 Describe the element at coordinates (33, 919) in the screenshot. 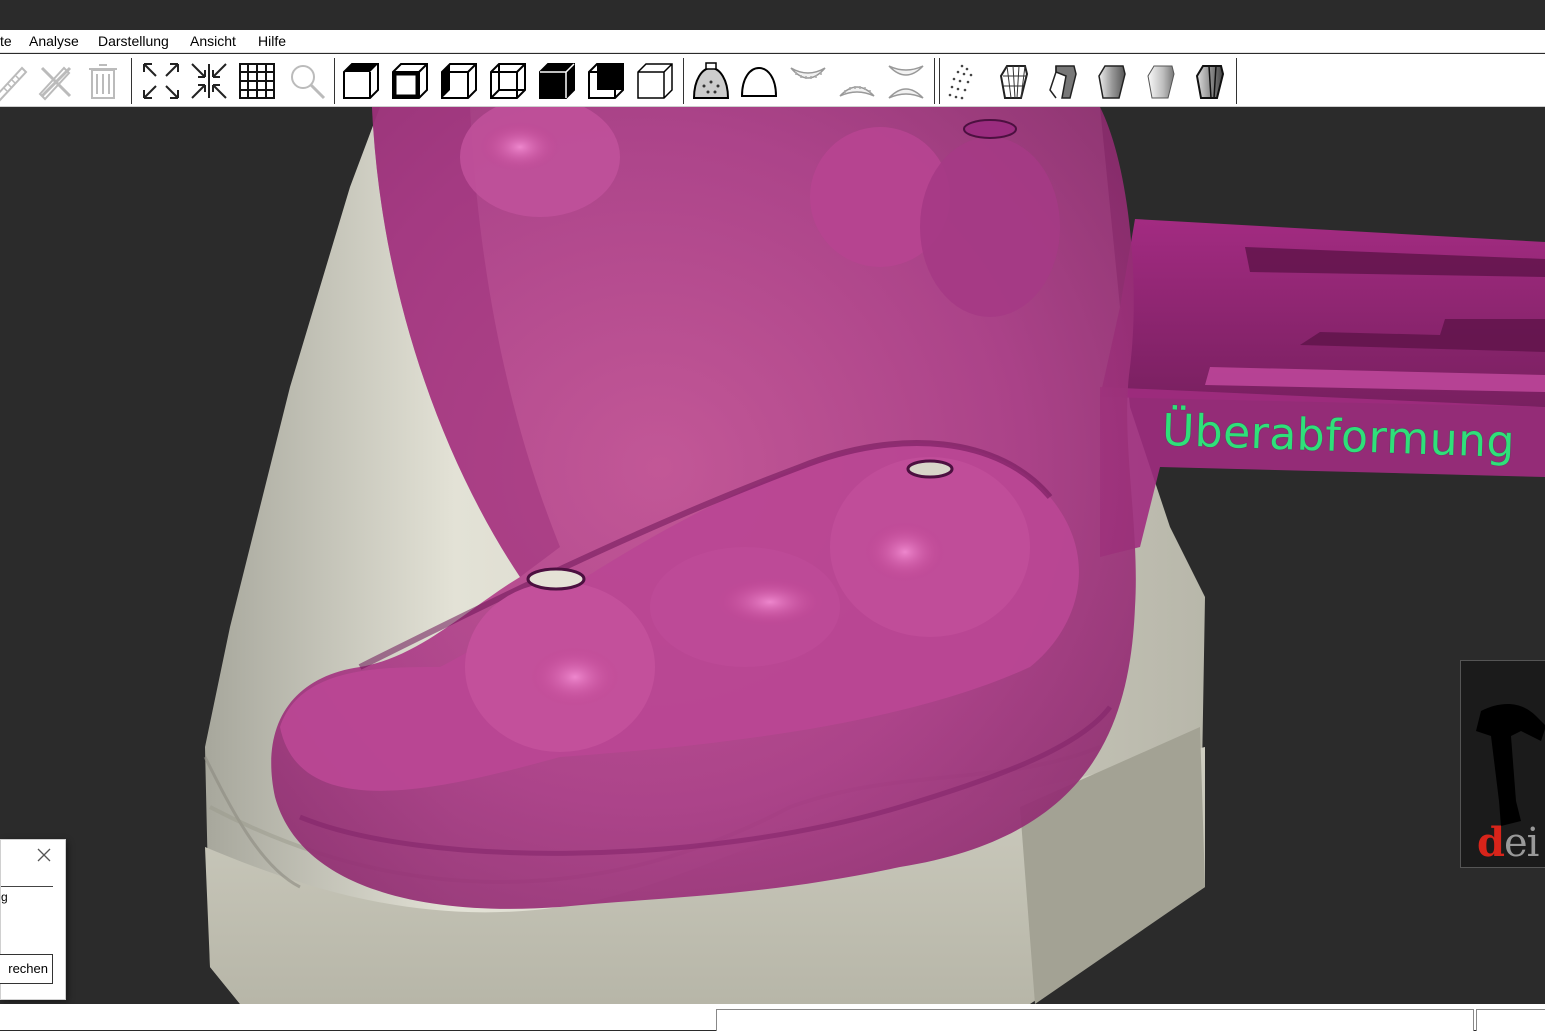

I see `partial-dialog: g rechen` at that location.